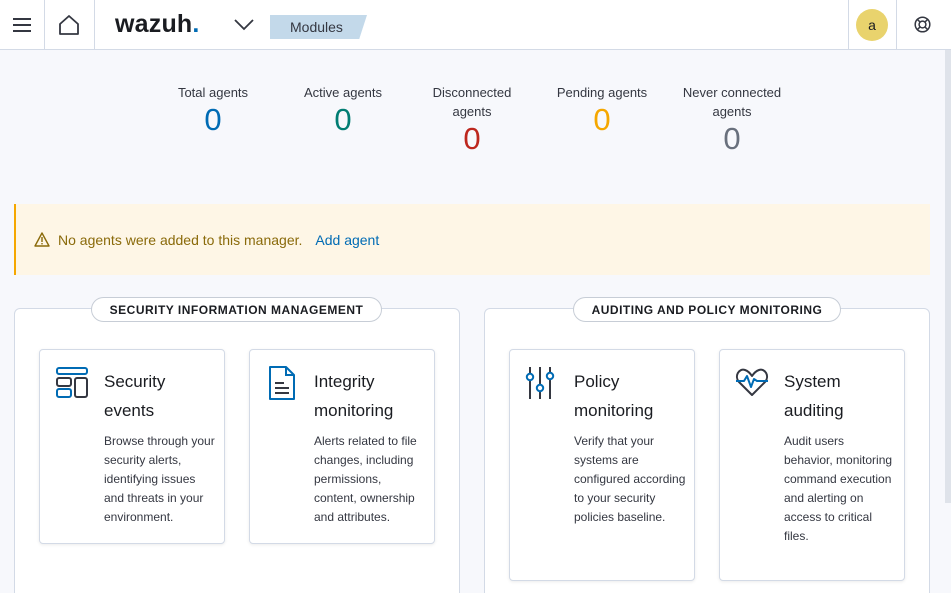 This screenshot has width=951, height=593. I want to click on avatar: a, so click(872, 24).